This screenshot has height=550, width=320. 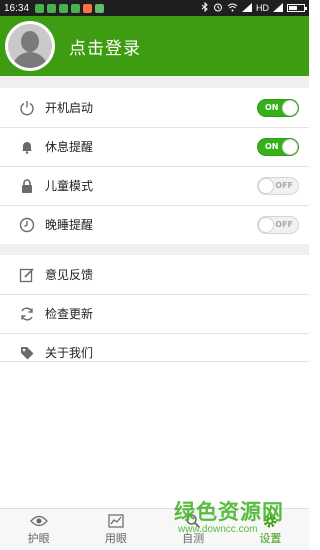 What do you see at coordinates (27, 147) in the screenshot?
I see `bell-icon` at bounding box center [27, 147].